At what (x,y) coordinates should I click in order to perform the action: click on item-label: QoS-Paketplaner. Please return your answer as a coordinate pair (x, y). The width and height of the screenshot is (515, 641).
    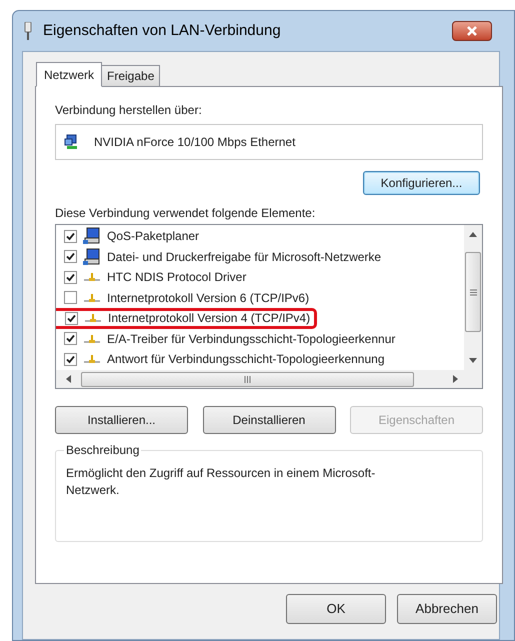
    Looking at the image, I should click on (153, 237).